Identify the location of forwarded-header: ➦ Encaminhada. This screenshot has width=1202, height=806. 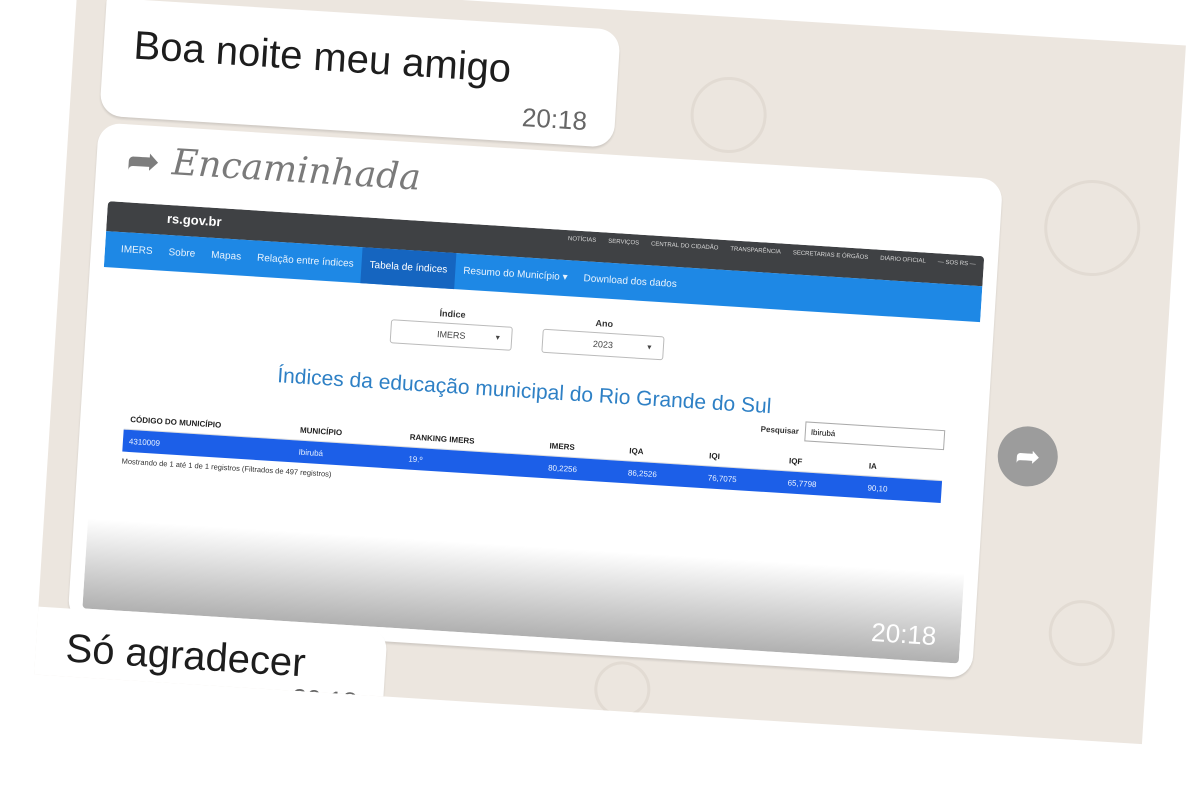
(273, 168).